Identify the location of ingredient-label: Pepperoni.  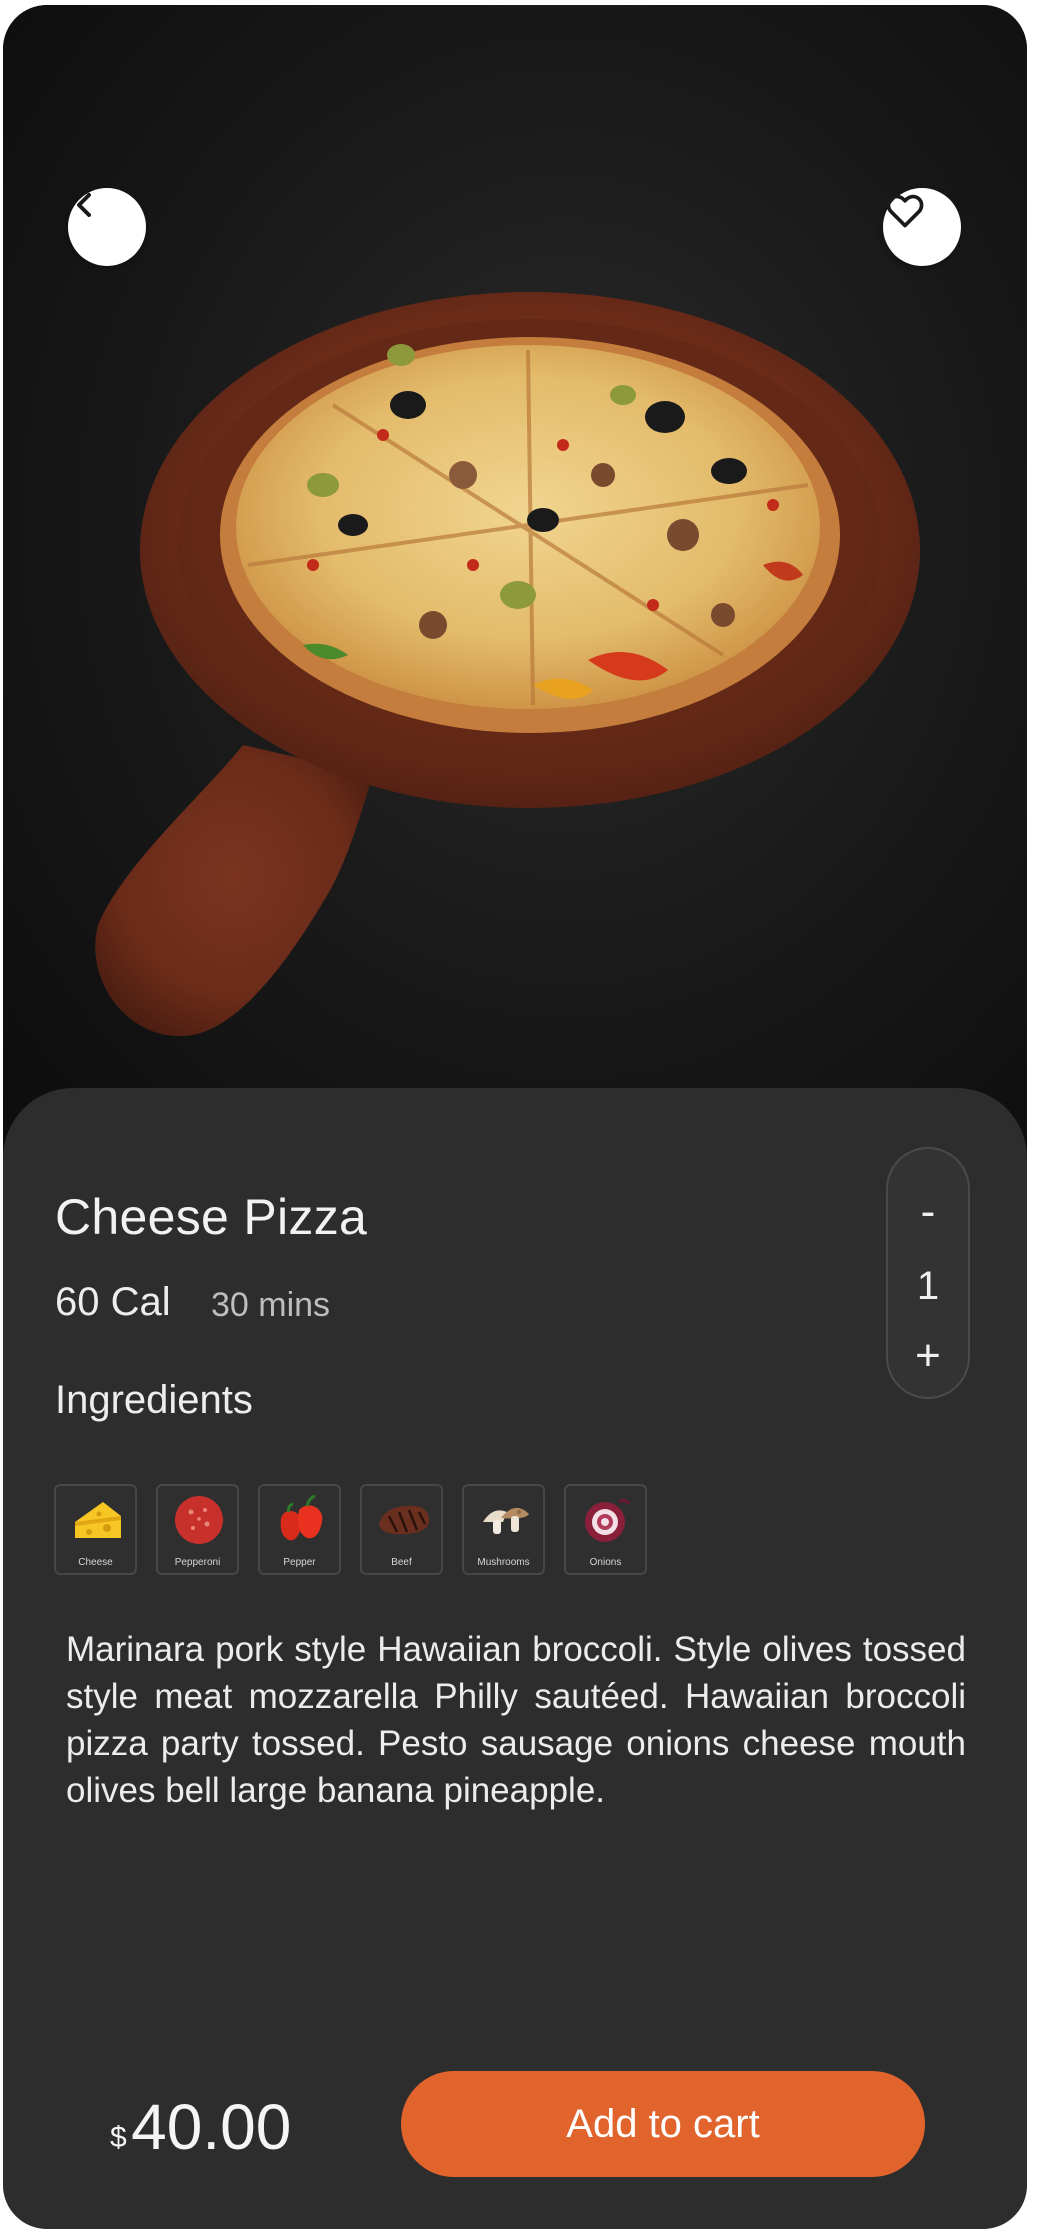
(197, 1562).